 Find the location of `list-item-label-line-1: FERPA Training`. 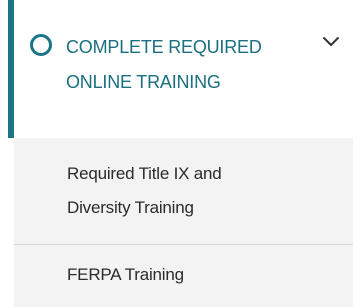

list-item-label-line-1: FERPA Training is located at coordinates (125, 274).